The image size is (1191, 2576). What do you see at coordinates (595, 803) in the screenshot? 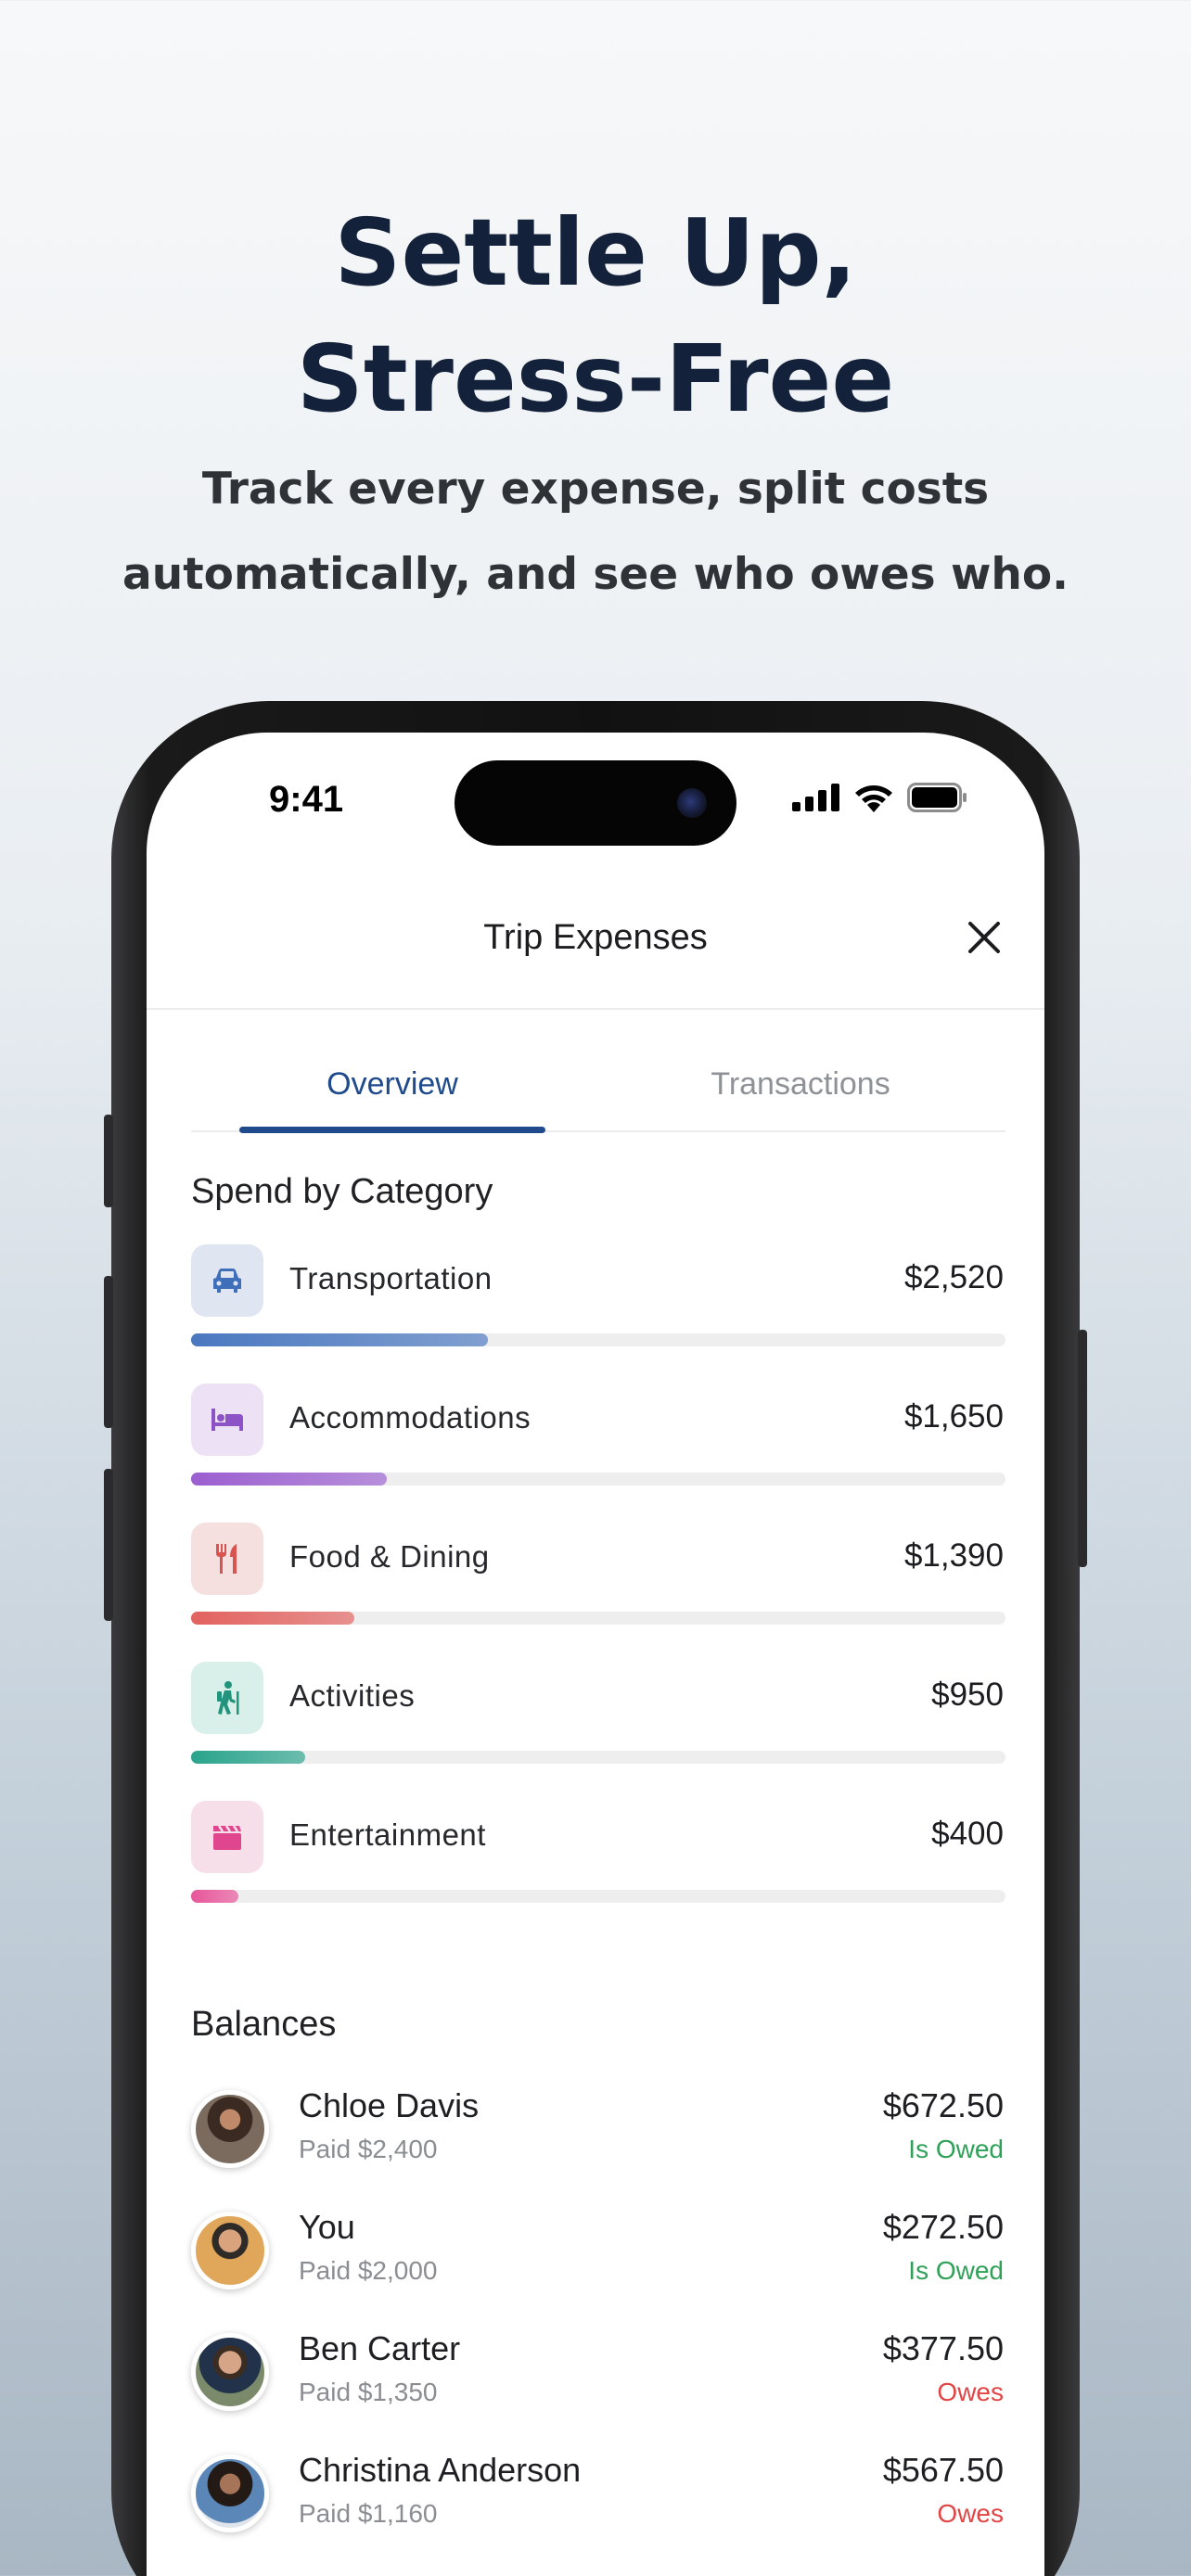
I see `dynamic-island` at bounding box center [595, 803].